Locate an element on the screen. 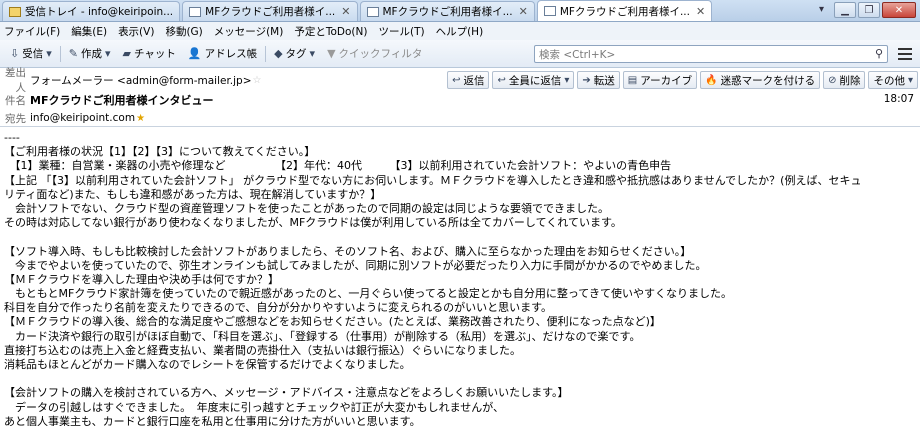  tag-label: タグ is located at coordinates (296, 54).